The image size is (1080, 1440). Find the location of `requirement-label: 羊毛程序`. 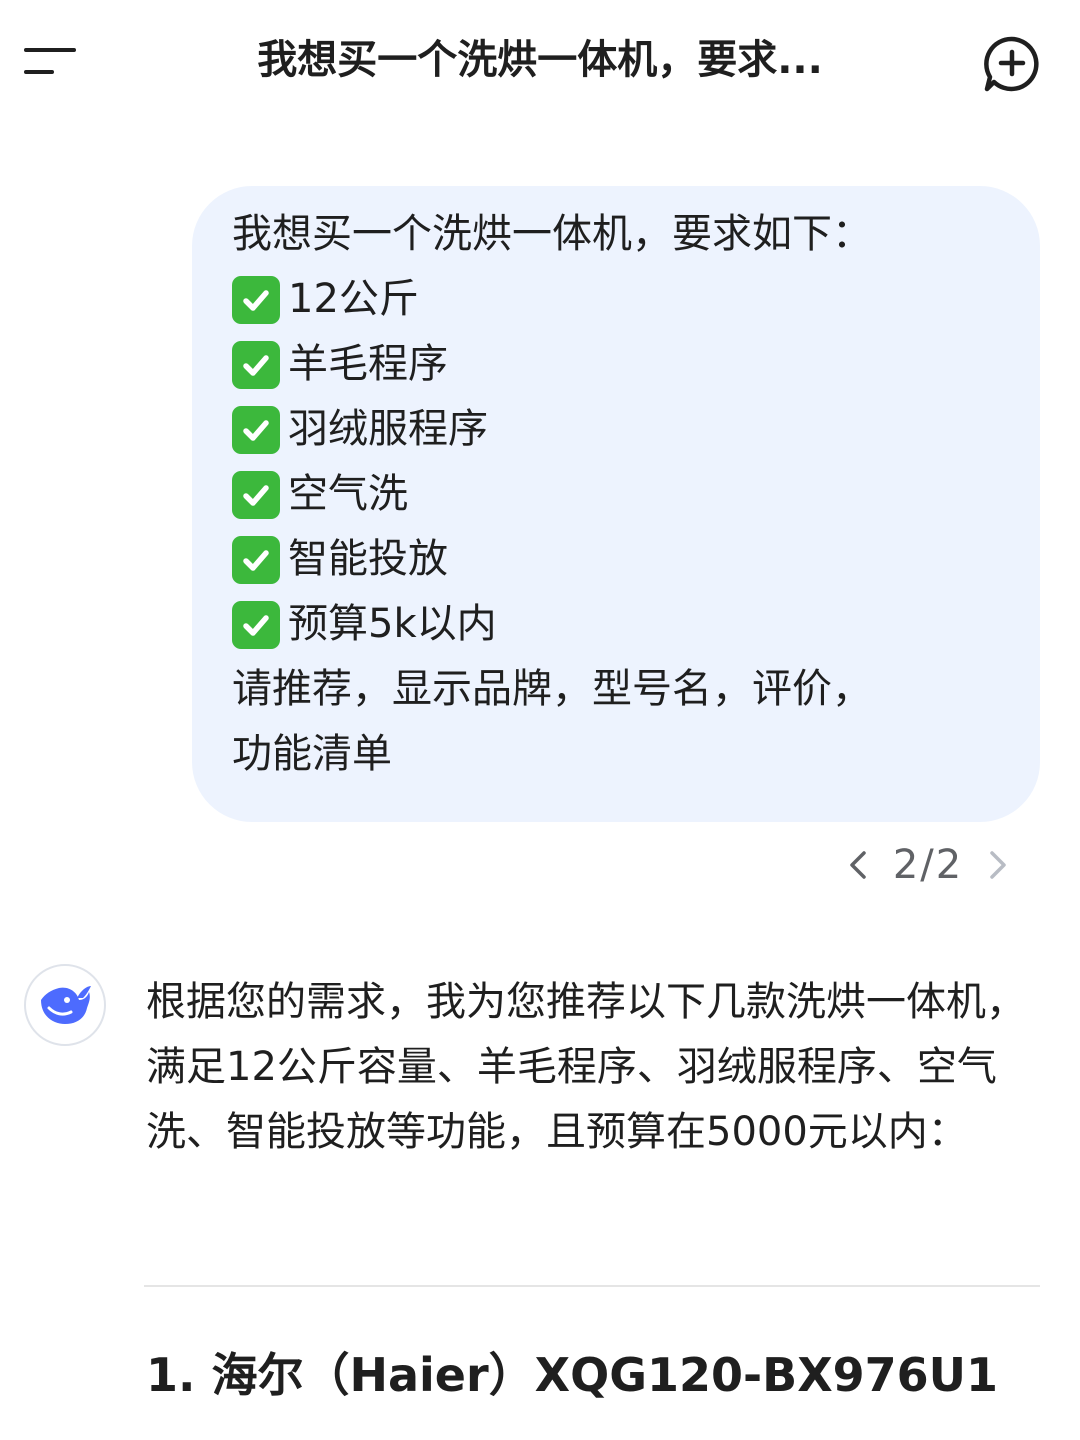

requirement-label: 羊毛程序 is located at coordinates (368, 364).